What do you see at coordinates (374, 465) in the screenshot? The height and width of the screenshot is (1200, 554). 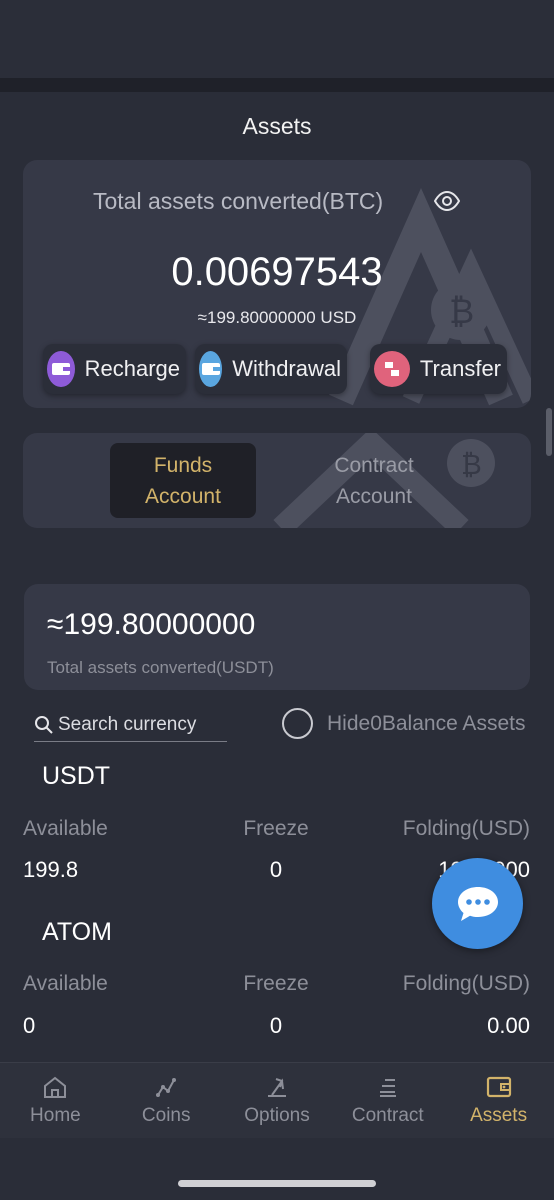 I see `tab-contract-line1: Contract` at bounding box center [374, 465].